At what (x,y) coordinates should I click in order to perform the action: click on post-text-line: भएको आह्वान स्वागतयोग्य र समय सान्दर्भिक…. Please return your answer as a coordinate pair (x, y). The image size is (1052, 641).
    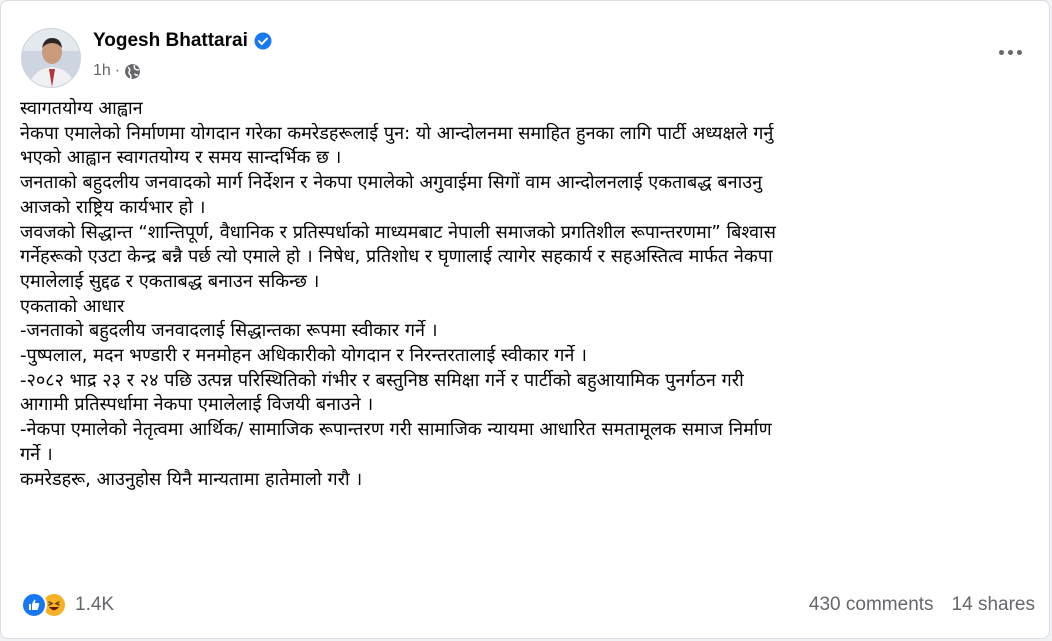
    Looking at the image, I should click on (181, 158).